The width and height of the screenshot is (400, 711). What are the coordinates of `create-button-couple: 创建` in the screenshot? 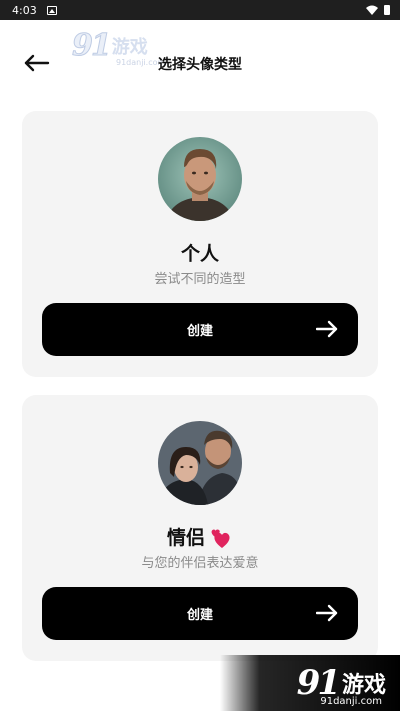 It's located at (200, 613).